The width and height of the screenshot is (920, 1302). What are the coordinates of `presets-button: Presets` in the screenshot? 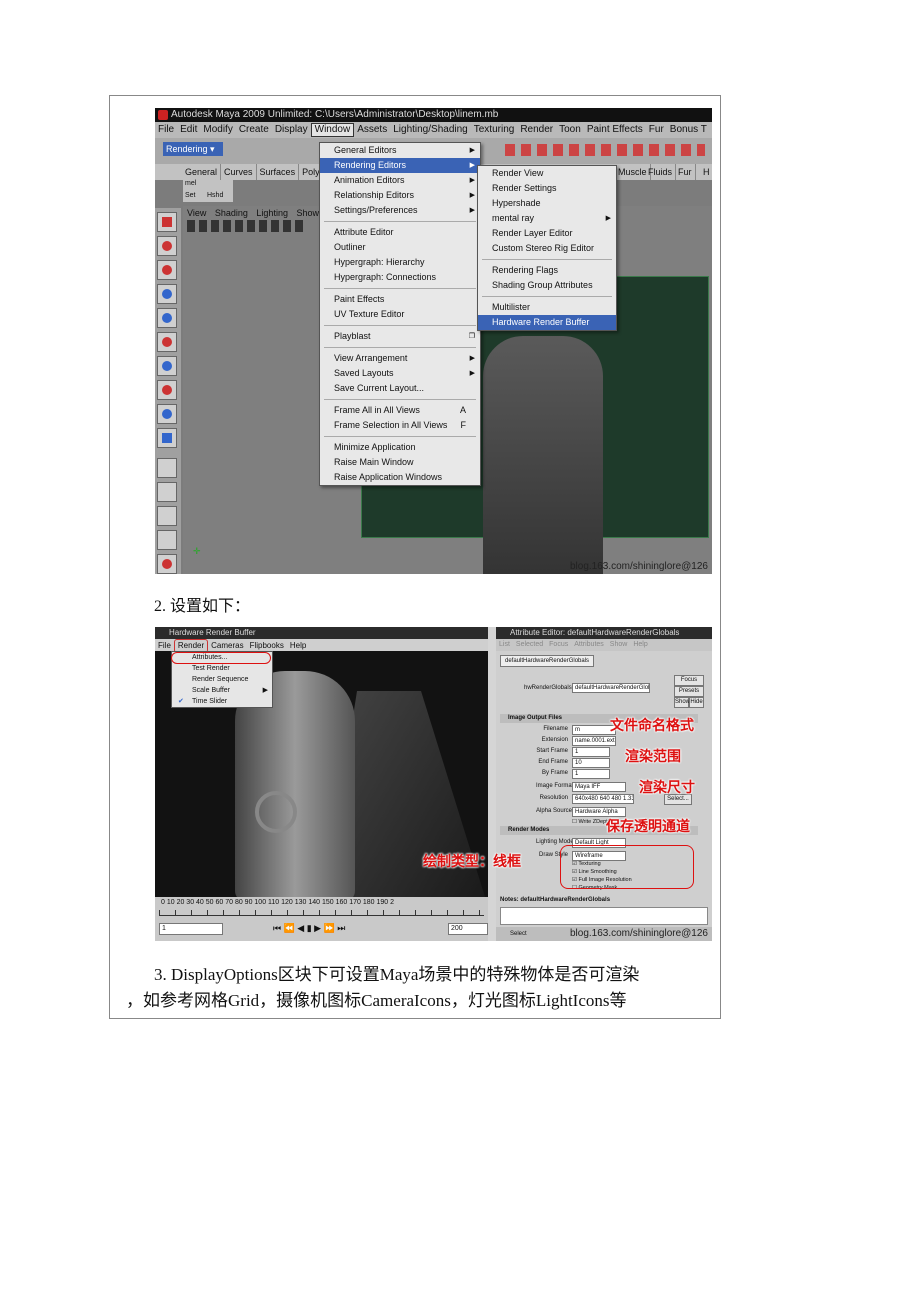 It's located at (689, 691).